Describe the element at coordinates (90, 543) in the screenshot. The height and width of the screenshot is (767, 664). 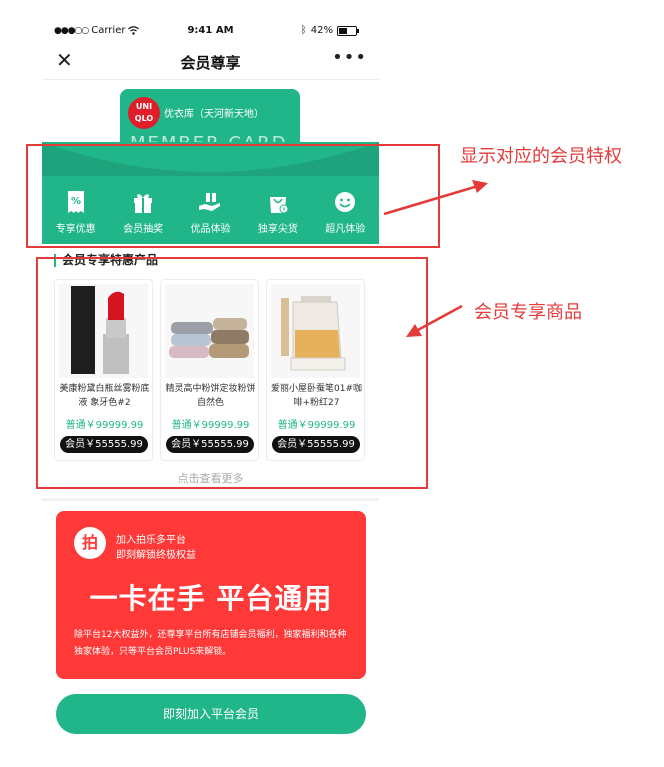
I see `platform-logo-icon: 拍` at that location.